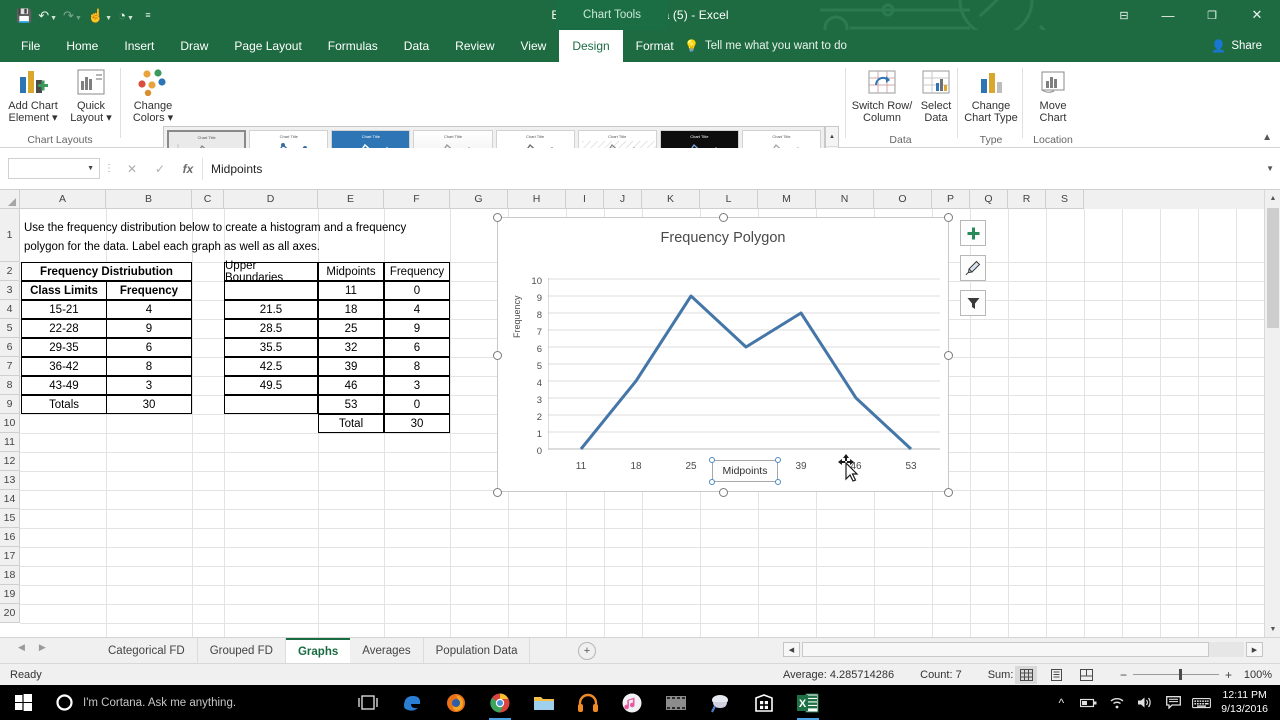 This screenshot has height=720, width=1280. Describe the element at coordinates (1065, 199) in the screenshot. I see `column-header-s: S` at that location.